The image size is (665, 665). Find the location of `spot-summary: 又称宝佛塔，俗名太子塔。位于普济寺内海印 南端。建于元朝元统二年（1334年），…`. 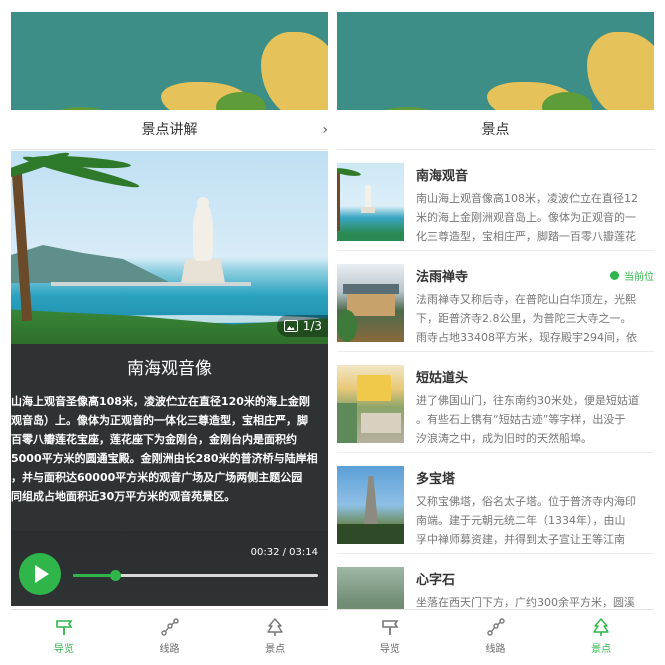

spot-summary: 又称宝佛塔，俗名太子塔。位于普济寺内海印 南端。建于元朝元统二年（1334年），… is located at coordinates (535, 520).